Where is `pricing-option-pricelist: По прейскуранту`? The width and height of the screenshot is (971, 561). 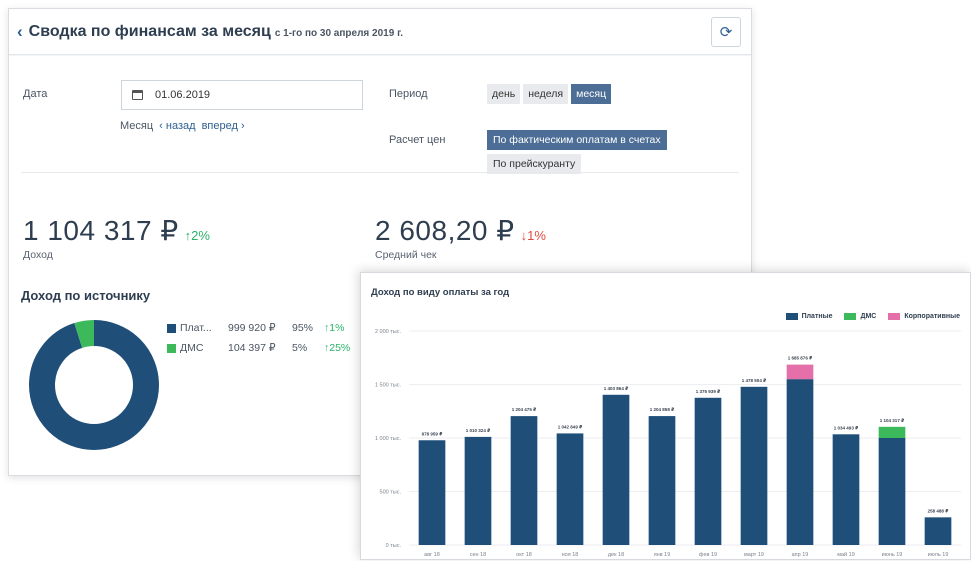 pricing-option-pricelist: По прейскуранту is located at coordinates (534, 164).